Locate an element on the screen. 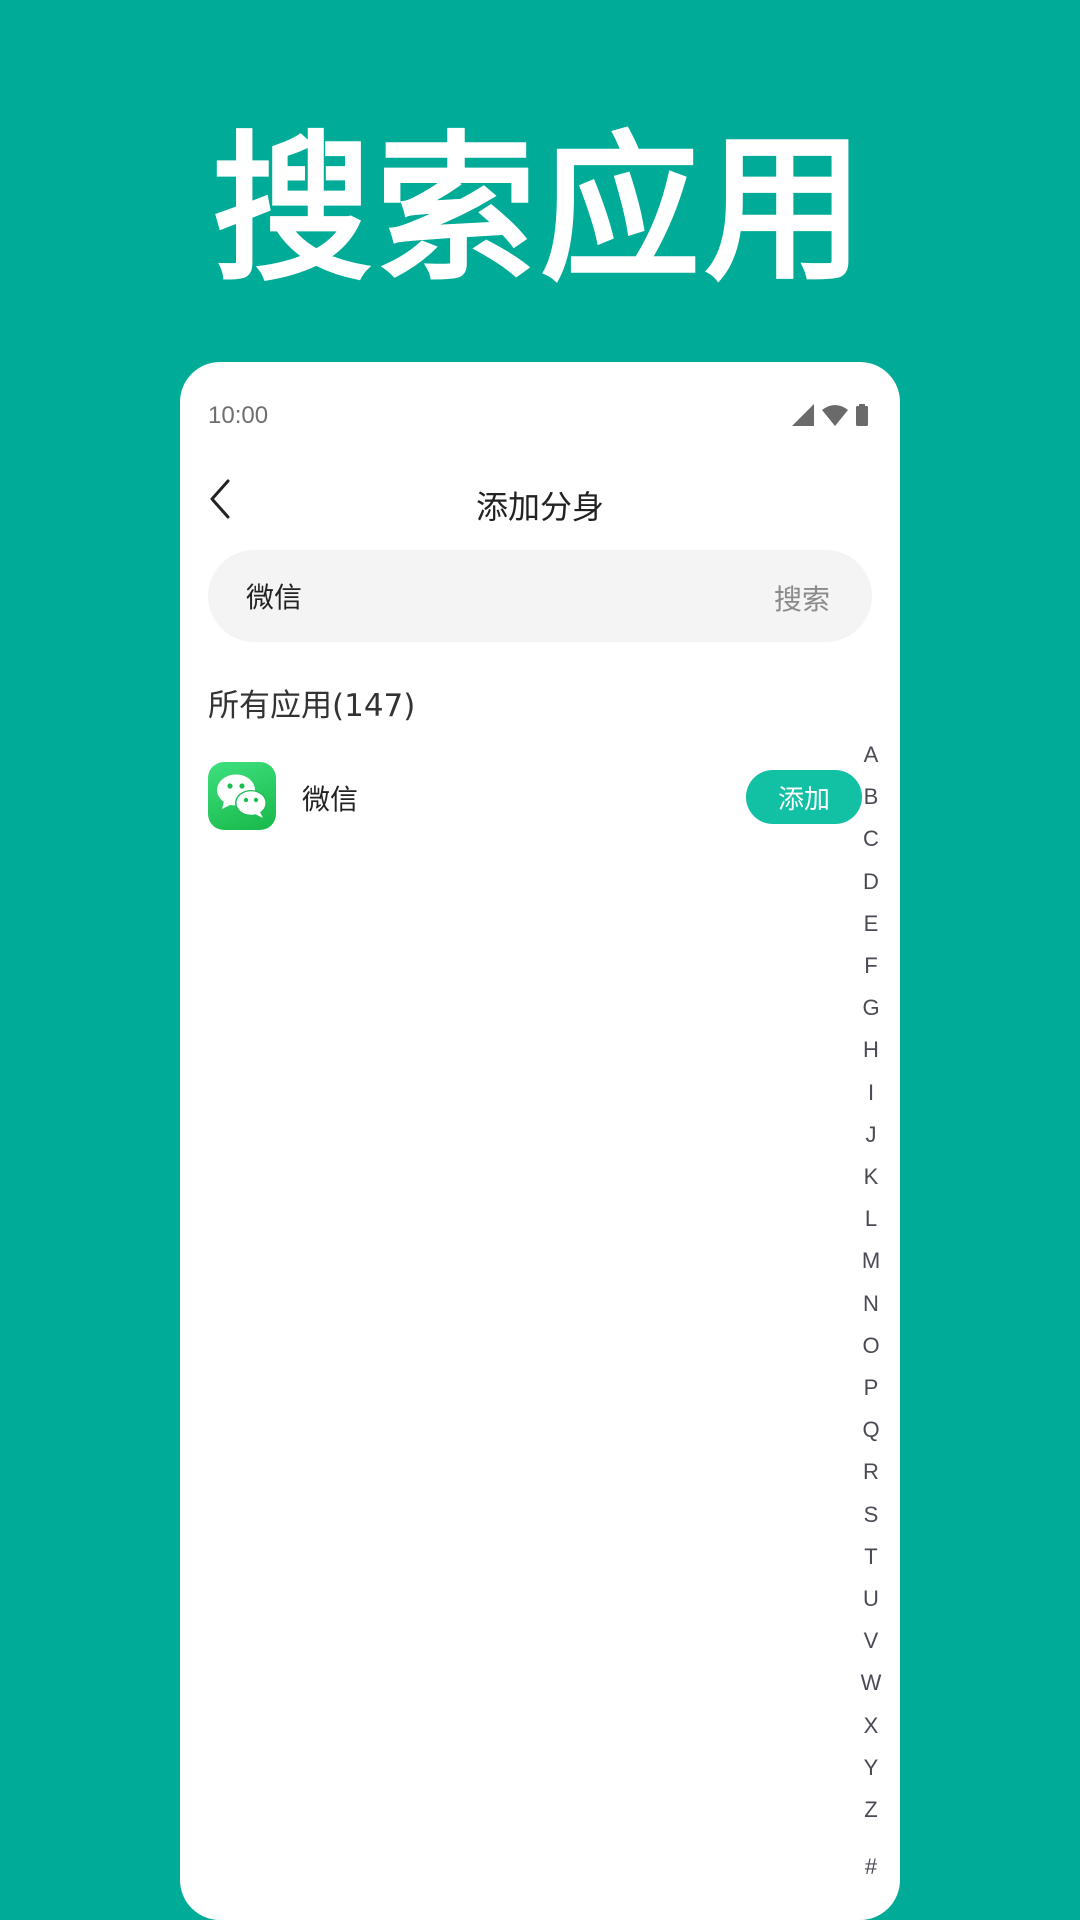 This screenshot has height=1920, width=1080. index-letter: Y is located at coordinates (871, 1768).